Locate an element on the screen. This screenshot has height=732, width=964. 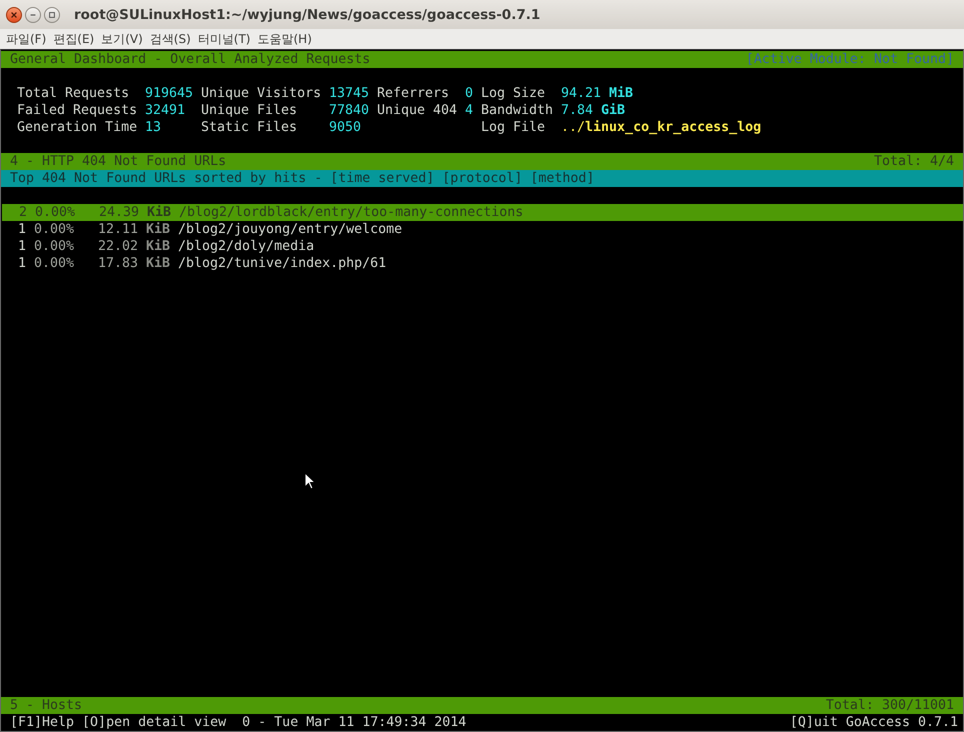
stat-label: Log File is located at coordinates (513, 127).